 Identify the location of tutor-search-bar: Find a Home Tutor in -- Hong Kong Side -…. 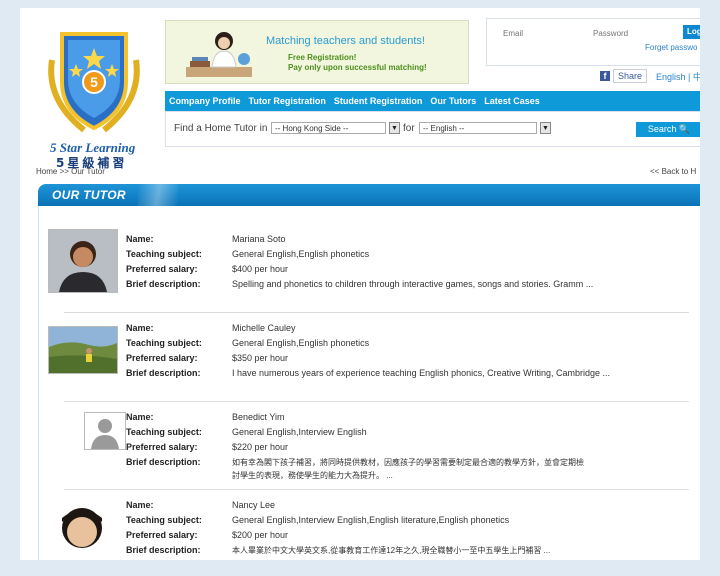
(432, 129).